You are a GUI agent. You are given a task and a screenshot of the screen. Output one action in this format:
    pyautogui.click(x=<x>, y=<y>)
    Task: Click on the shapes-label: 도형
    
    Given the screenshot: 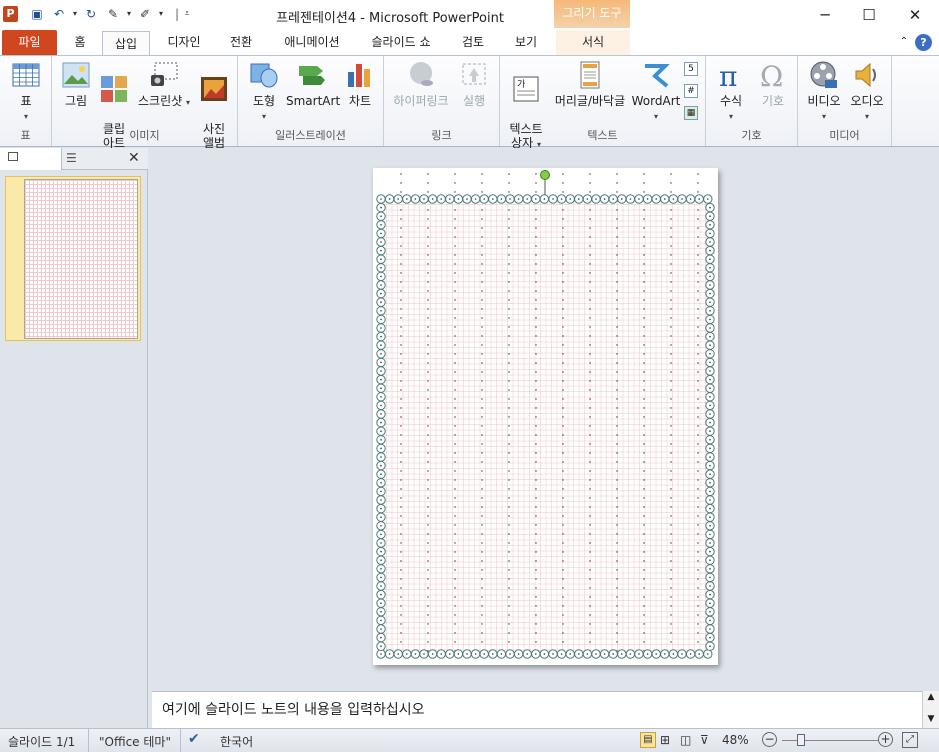 What is the action you would take?
    pyautogui.click(x=264, y=101)
    